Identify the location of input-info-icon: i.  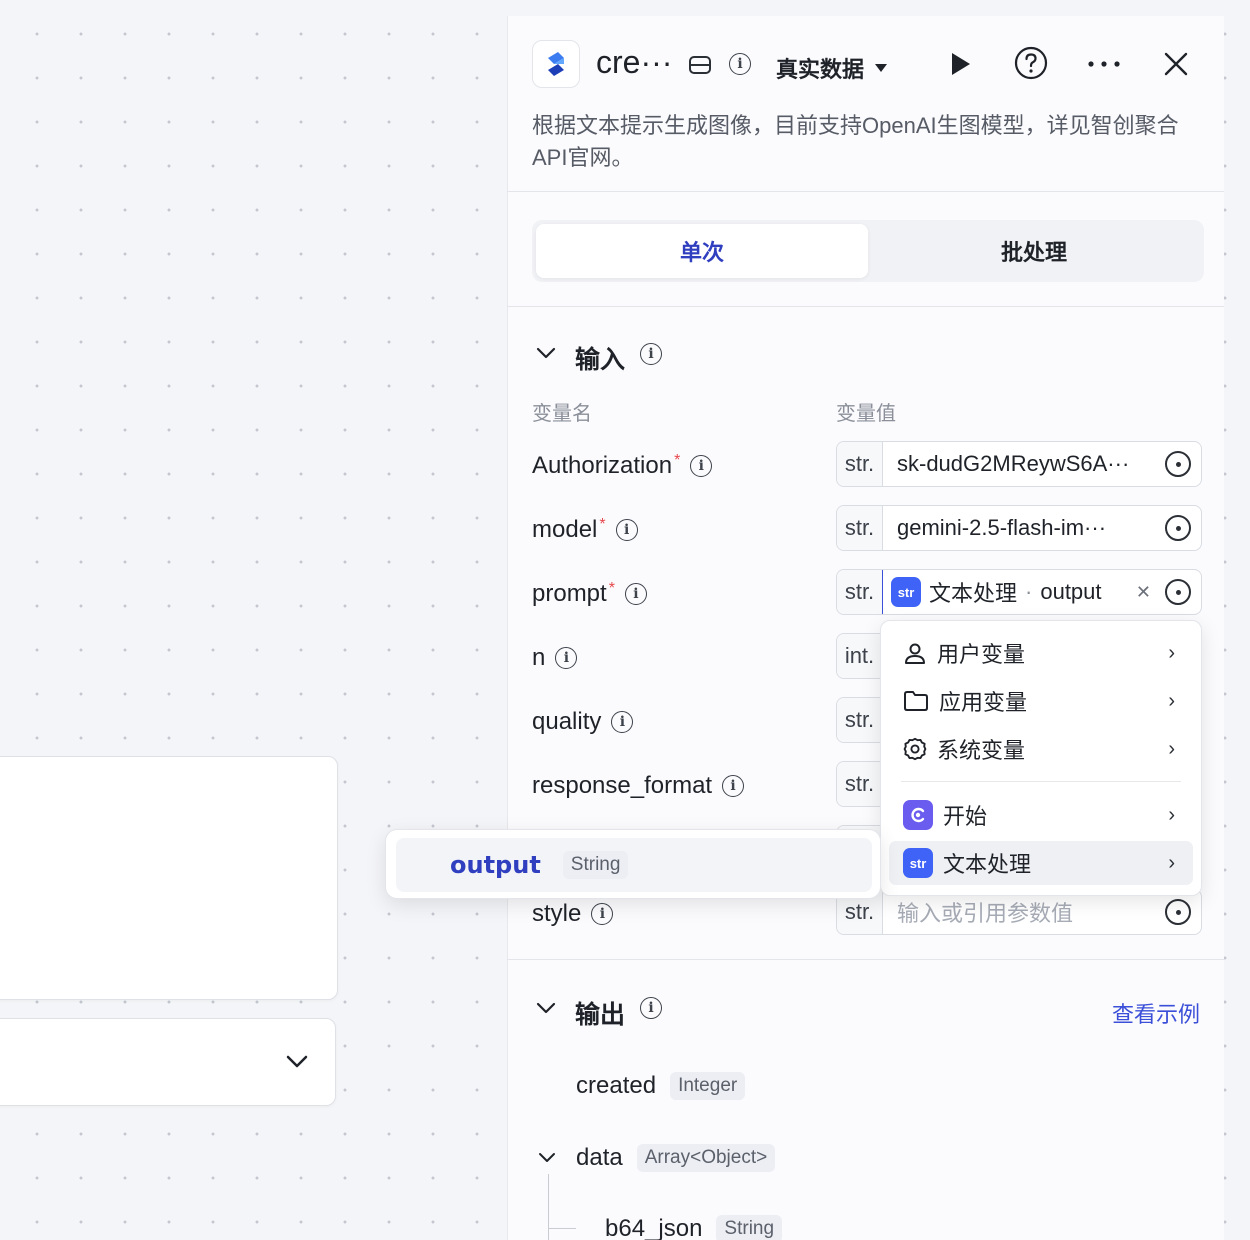
(651, 354).